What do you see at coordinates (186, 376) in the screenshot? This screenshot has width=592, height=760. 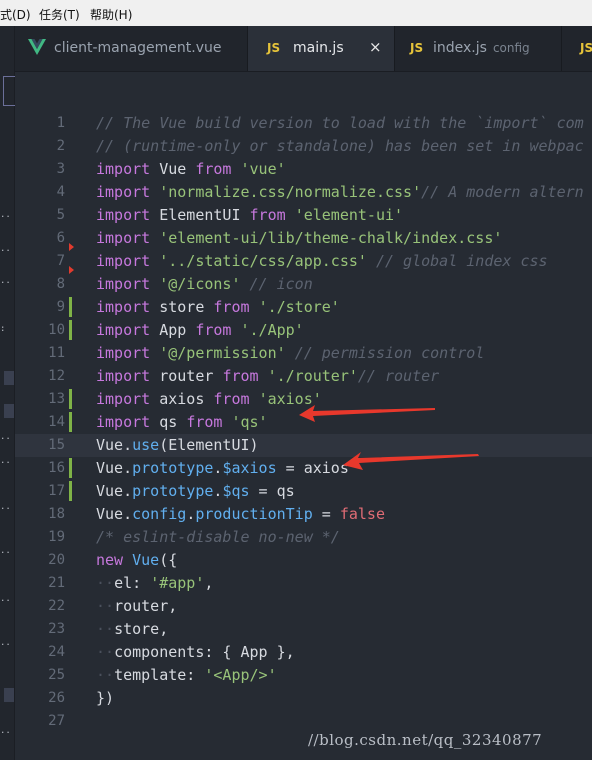 I see `code-token: router` at bounding box center [186, 376].